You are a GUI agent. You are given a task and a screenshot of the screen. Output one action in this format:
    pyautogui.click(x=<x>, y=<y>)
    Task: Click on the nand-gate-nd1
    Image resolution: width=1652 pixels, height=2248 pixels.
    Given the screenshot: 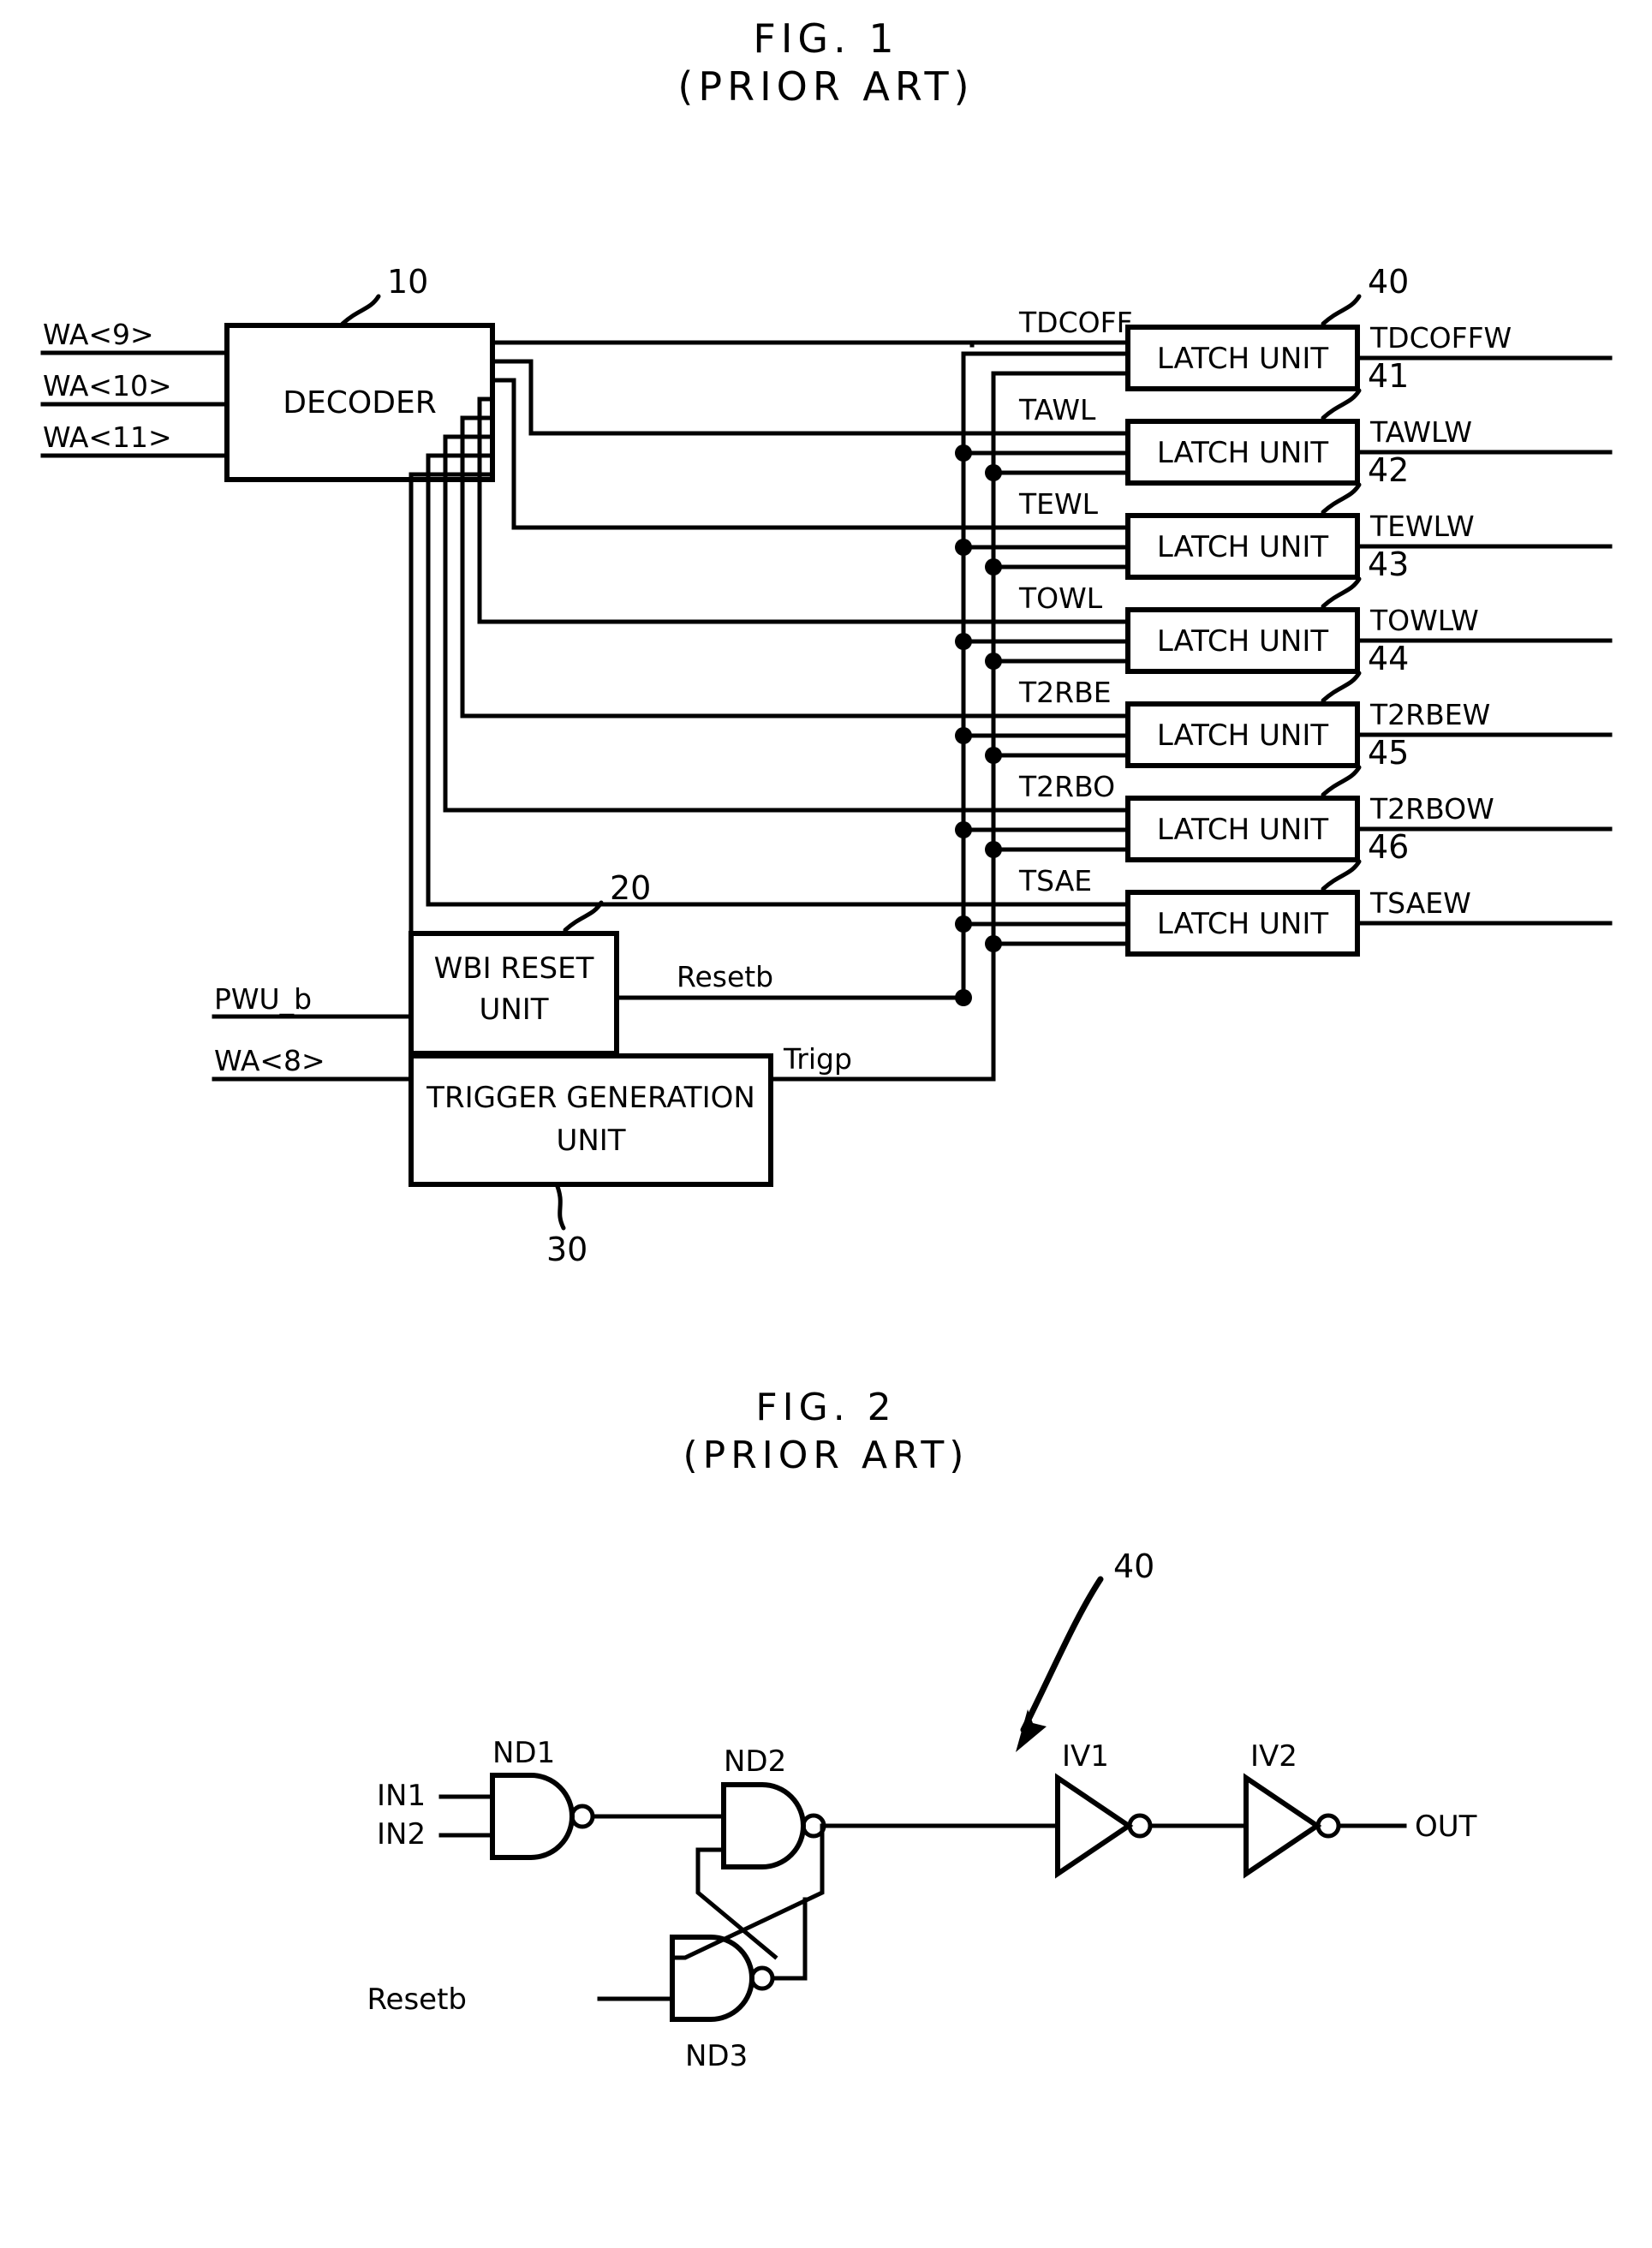 What is the action you would take?
    pyautogui.click(x=532, y=1817)
    